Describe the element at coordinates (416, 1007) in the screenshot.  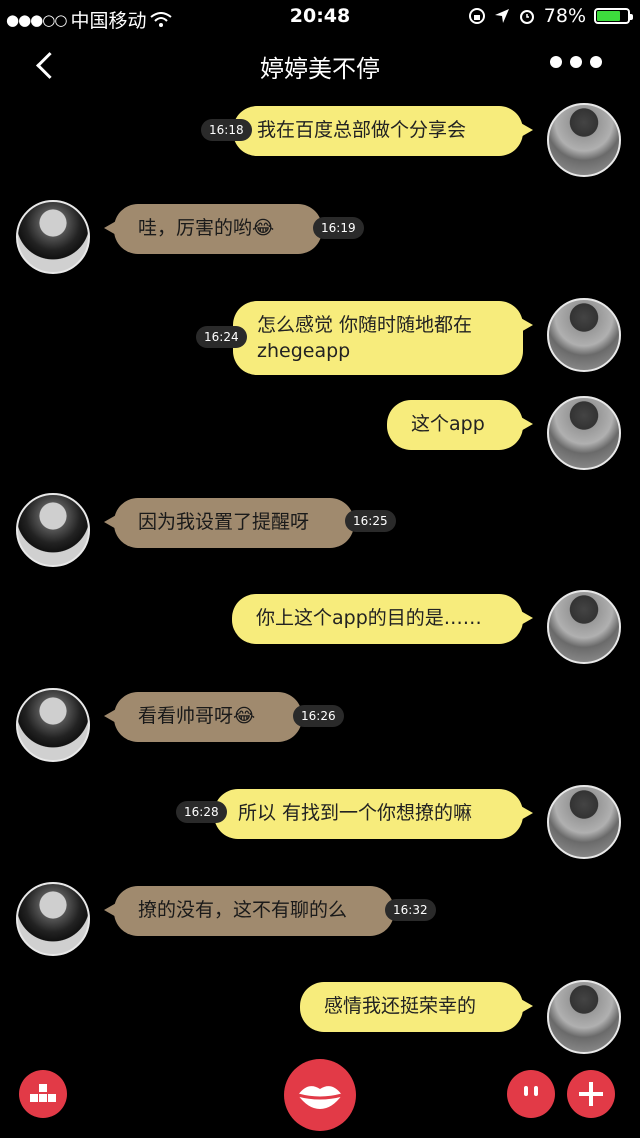
I see `message-bubble: 感情我还挺荣幸的` at that location.